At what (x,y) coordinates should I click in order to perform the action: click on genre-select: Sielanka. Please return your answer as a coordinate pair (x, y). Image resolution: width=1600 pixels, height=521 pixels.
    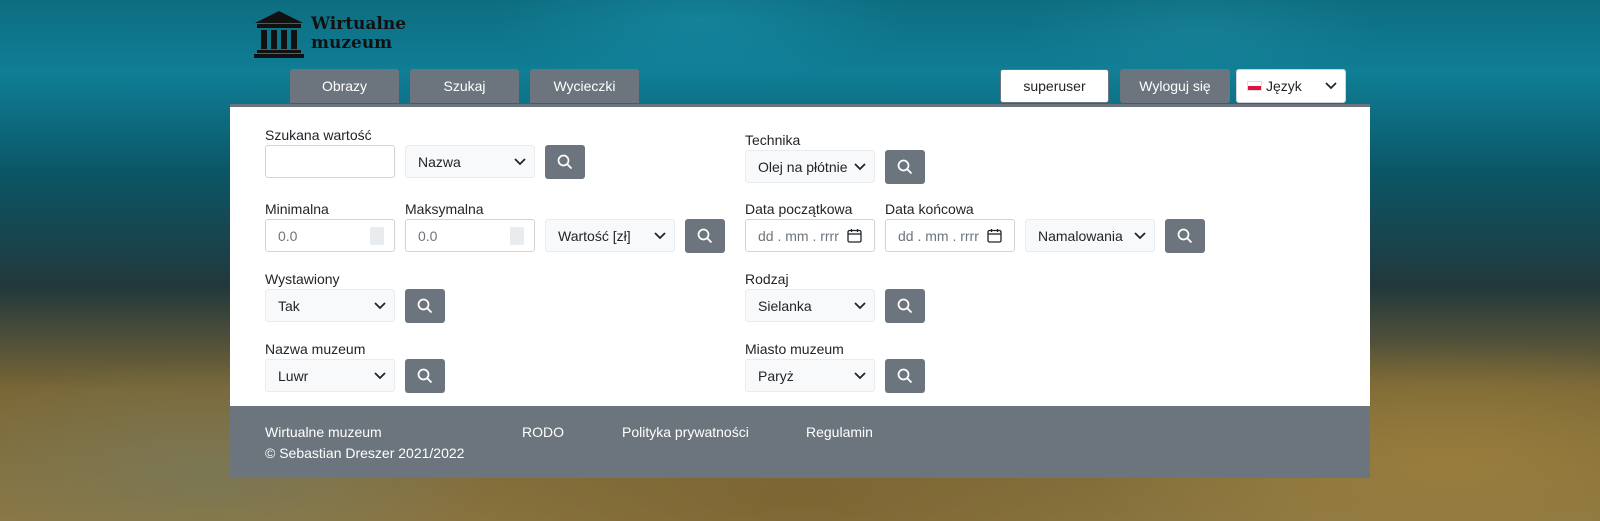
    Looking at the image, I should click on (810, 305).